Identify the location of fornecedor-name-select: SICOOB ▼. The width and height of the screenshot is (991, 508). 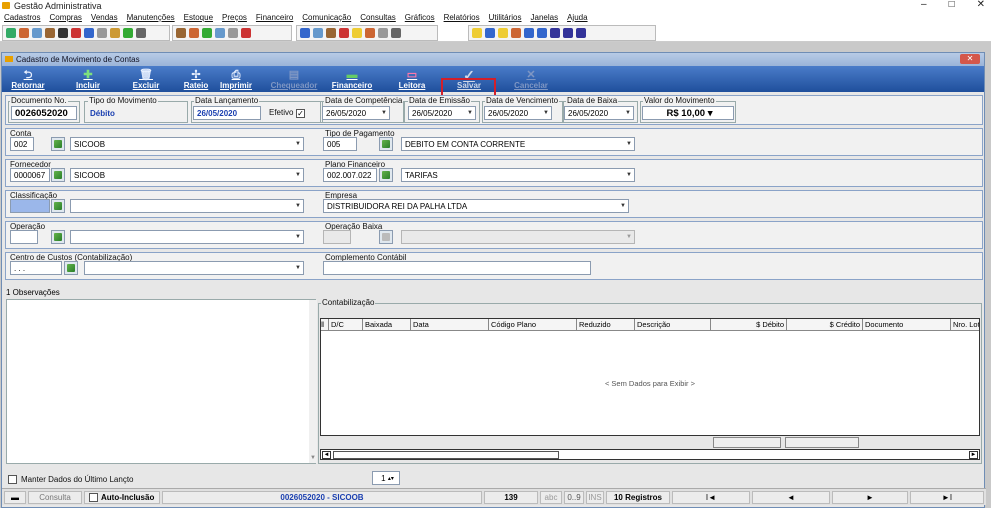
(187, 175).